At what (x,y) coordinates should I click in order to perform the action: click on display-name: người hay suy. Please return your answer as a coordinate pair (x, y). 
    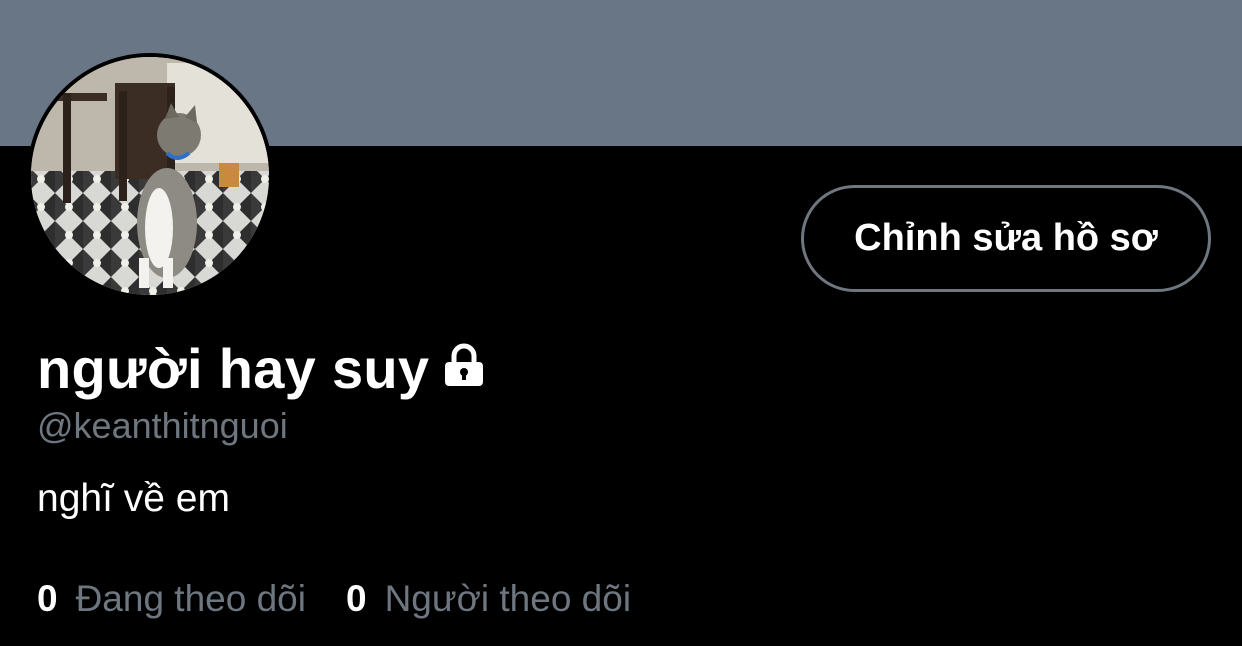
    Looking at the image, I should click on (233, 368).